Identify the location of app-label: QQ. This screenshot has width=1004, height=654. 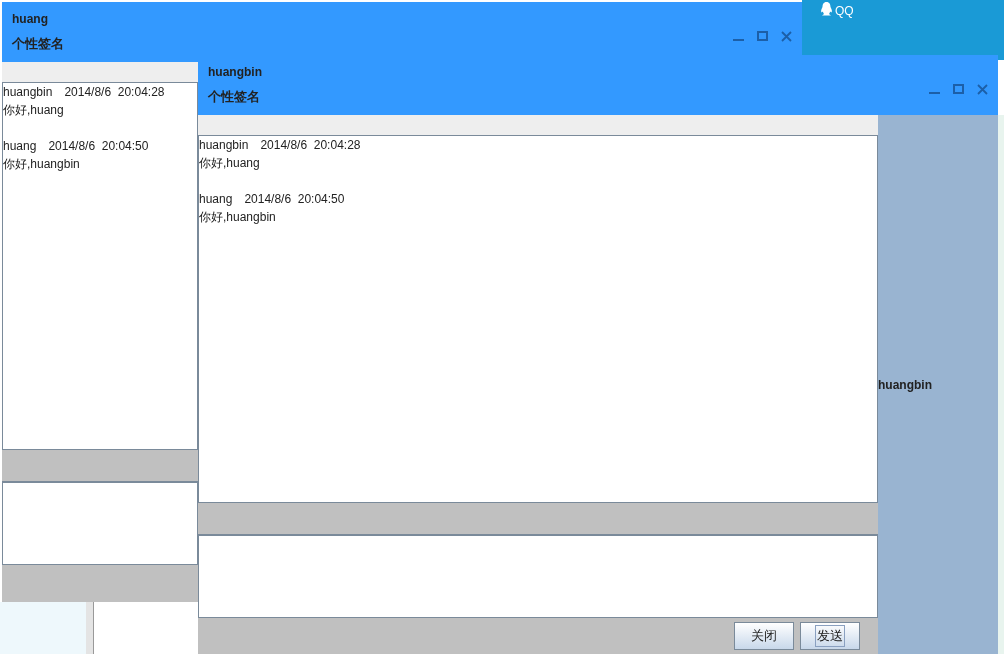
(844, 11).